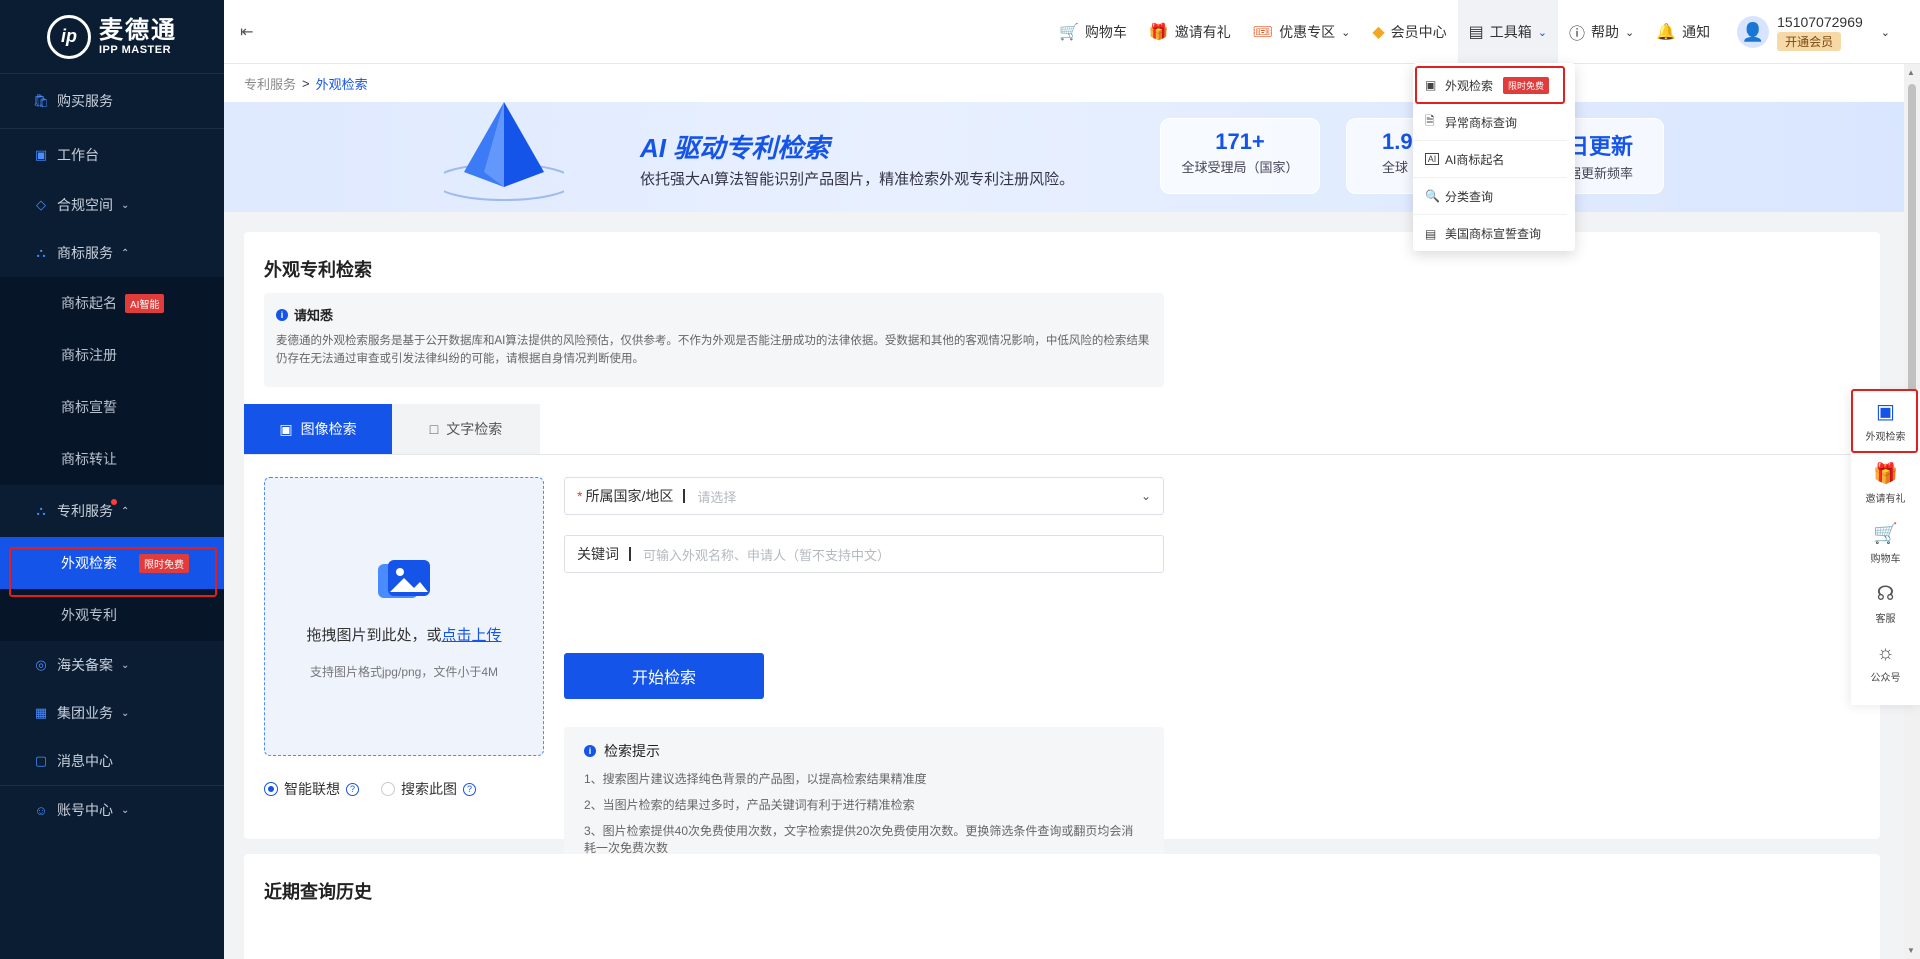 The height and width of the screenshot is (959, 1920). I want to click on keyword-input: 关键词 可输入外观名称、申请人（暂不支持中文）, so click(864, 554).